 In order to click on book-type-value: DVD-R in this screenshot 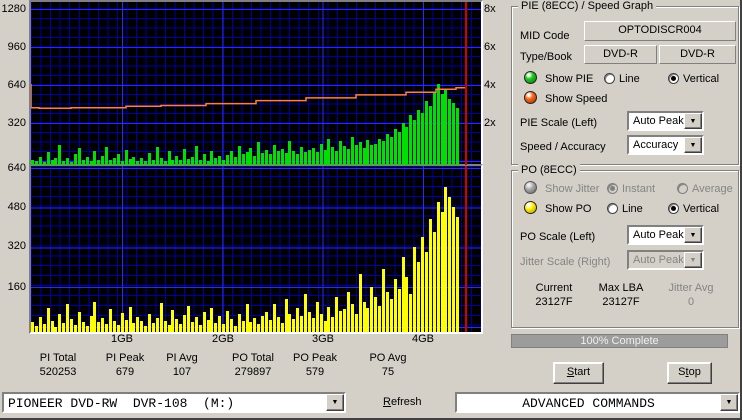, I will do `click(697, 54)`.